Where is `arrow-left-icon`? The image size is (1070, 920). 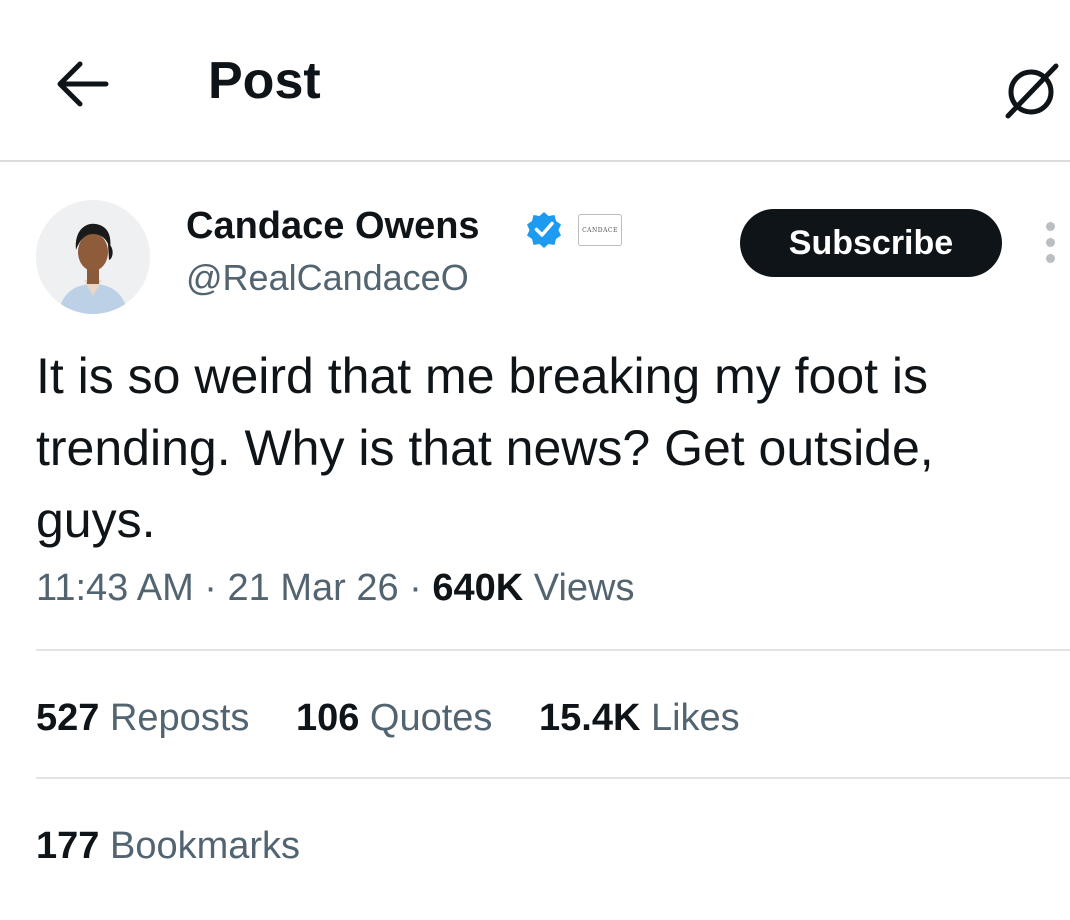
arrow-left-icon is located at coordinates (83, 84).